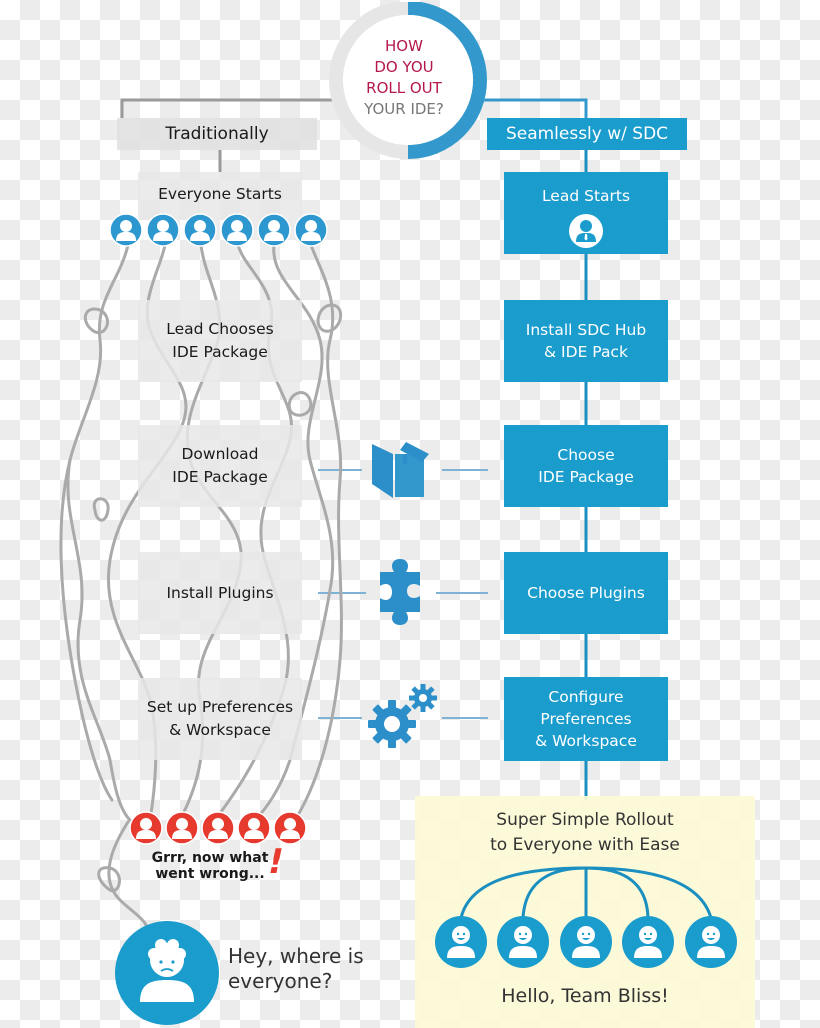  What do you see at coordinates (217, 134) in the screenshot?
I see `traditionally-header: Traditionally` at bounding box center [217, 134].